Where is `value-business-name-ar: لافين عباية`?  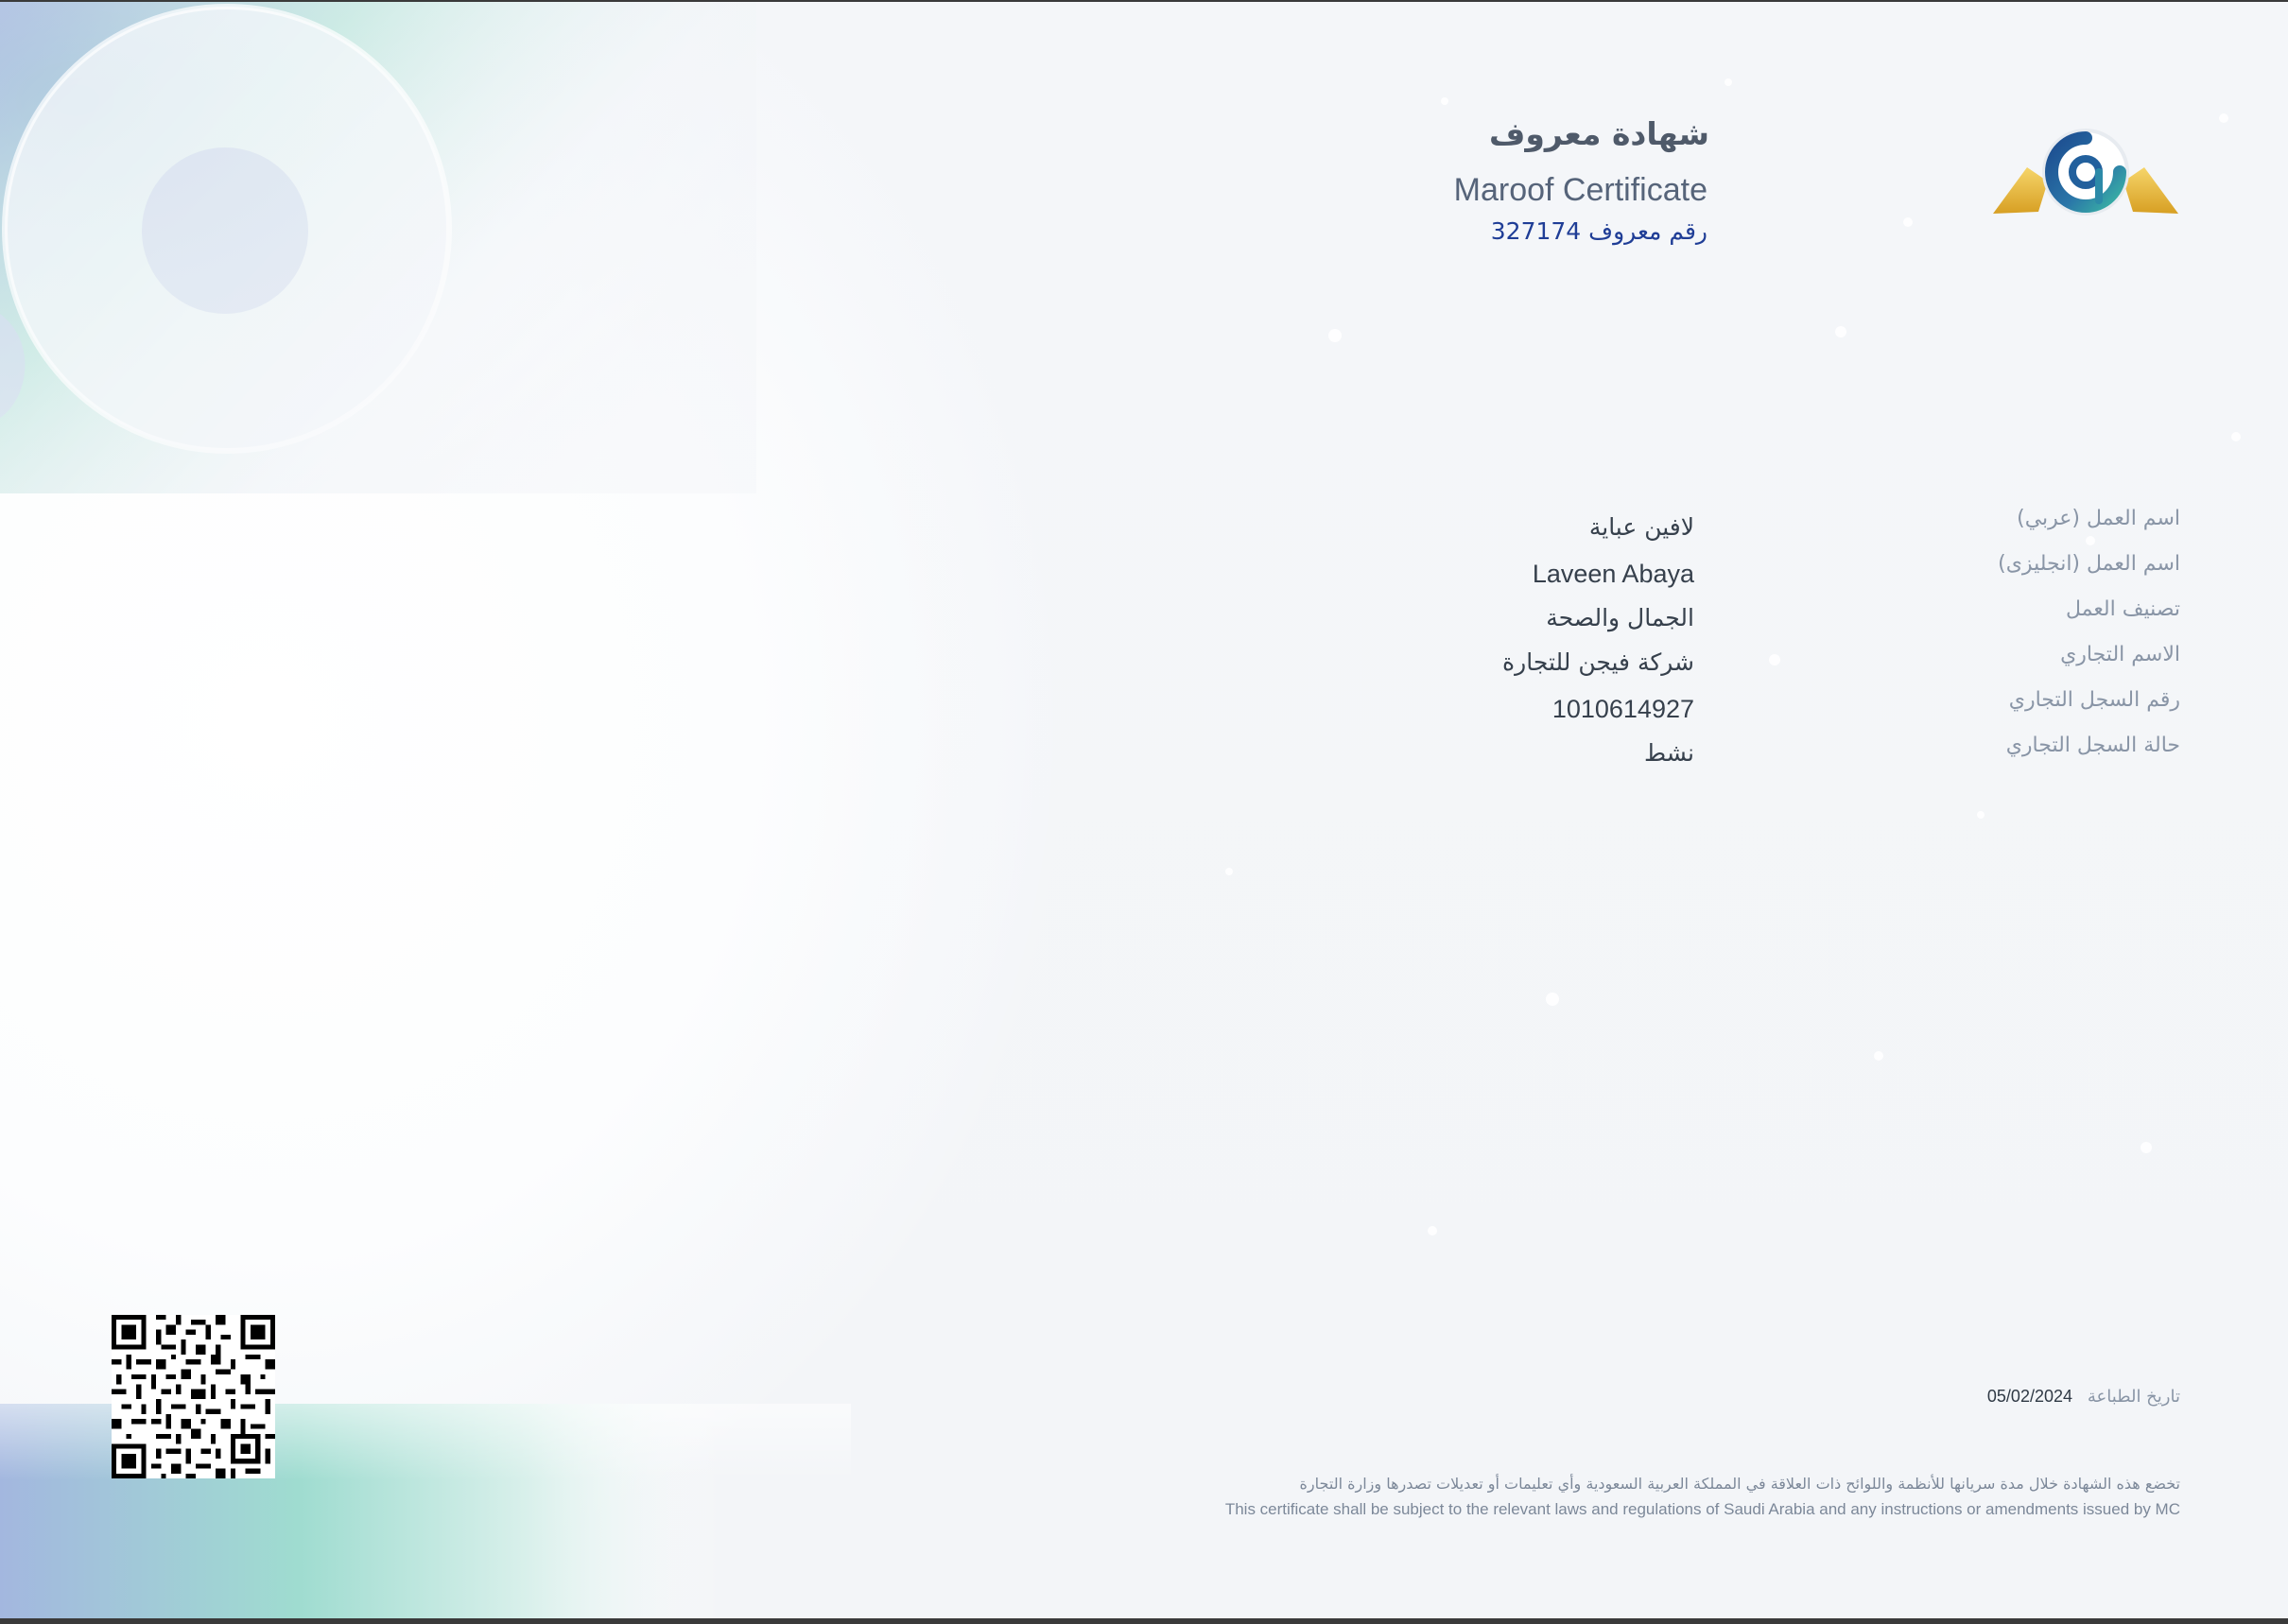 value-business-name-ar: لافين عباية is located at coordinates (1641, 527).